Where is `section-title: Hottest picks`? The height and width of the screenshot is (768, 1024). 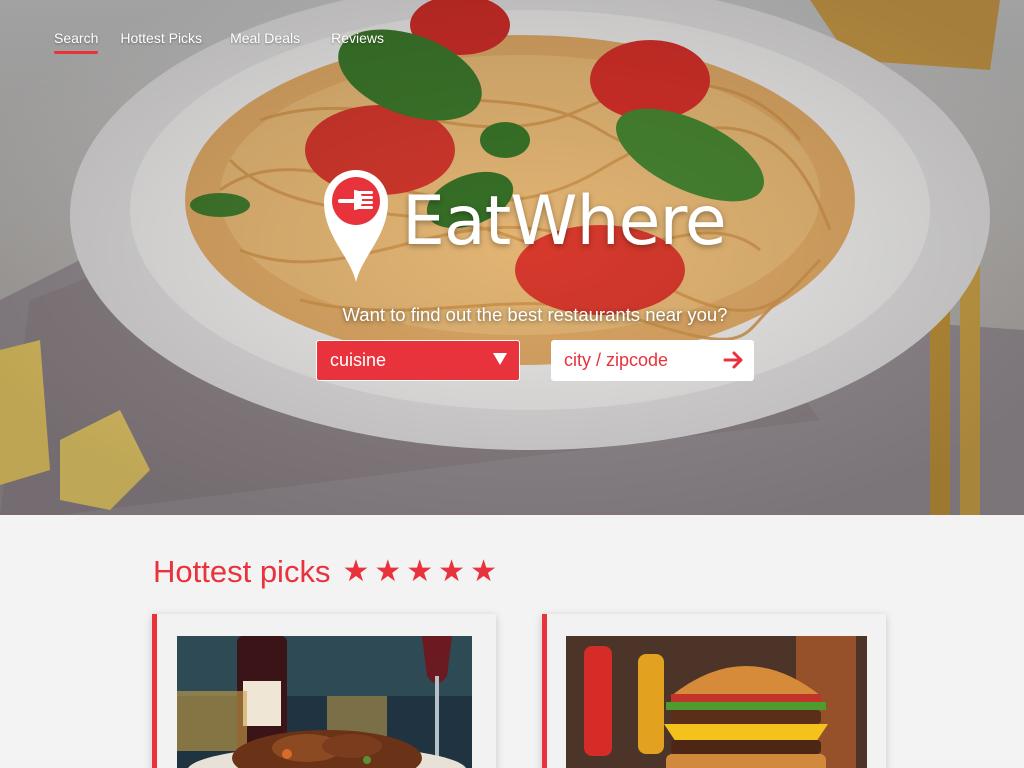
section-title: Hottest picks is located at coordinates (242, 571).